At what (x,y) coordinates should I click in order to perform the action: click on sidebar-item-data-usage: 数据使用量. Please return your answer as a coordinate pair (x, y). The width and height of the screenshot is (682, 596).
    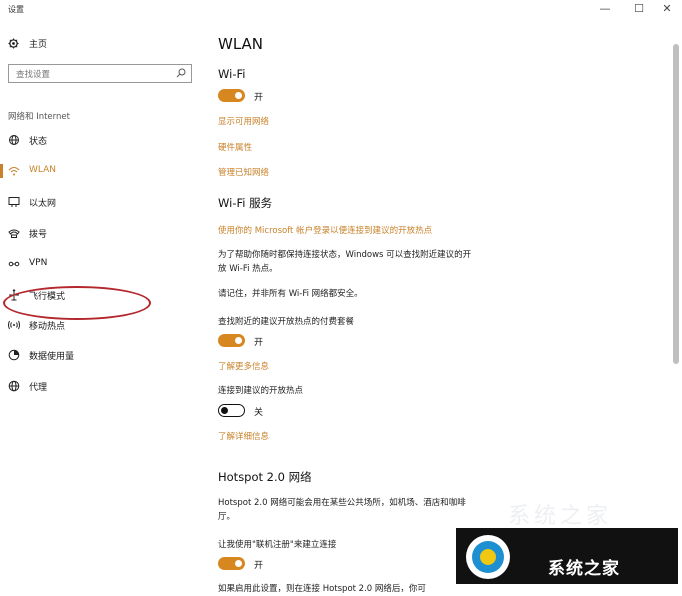
    Looking at the image, I should click on (100, 355).